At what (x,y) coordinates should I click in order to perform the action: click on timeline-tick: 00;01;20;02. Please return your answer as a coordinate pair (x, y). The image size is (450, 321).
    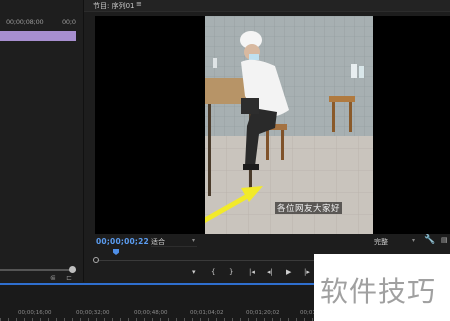
    Looking at the image, I should click on (263, 313).